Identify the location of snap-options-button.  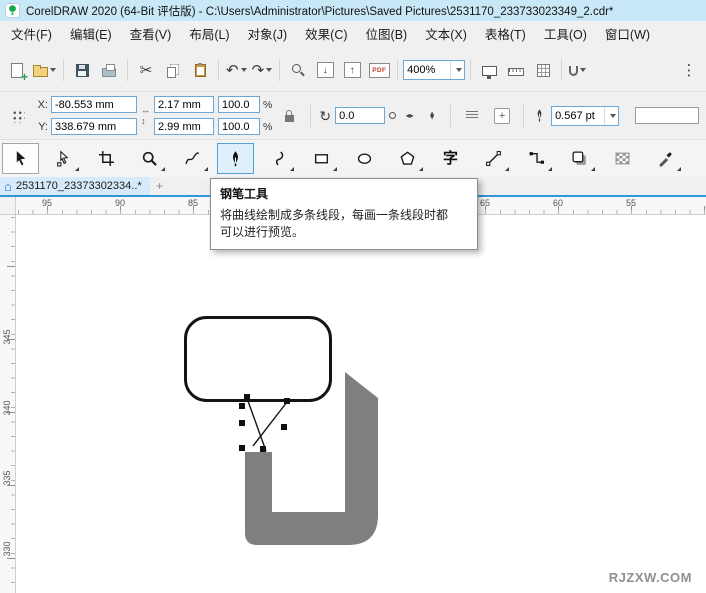
(577, 70).